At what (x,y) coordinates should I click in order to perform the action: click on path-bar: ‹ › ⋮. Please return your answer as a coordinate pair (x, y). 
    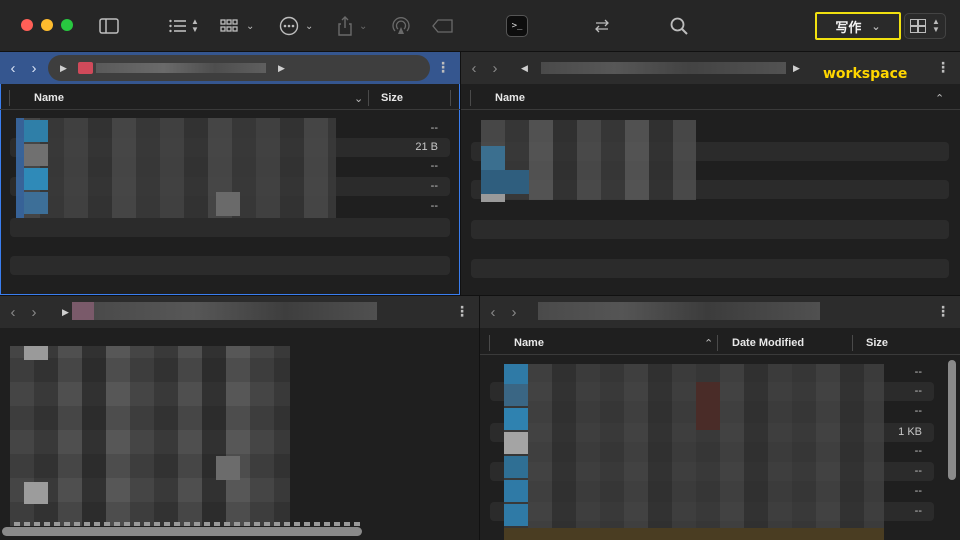
    Looking at the image, I should click on (720, 312).